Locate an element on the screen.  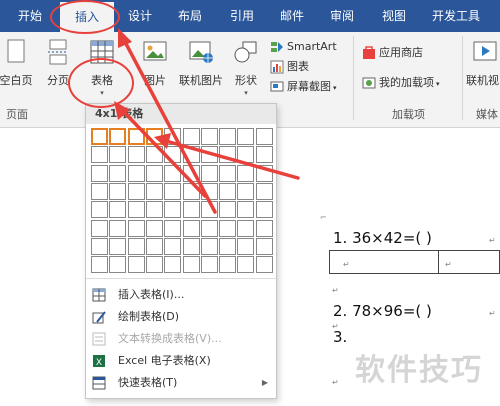
tab-review: 审阅 is located at coordinates (342, 16).